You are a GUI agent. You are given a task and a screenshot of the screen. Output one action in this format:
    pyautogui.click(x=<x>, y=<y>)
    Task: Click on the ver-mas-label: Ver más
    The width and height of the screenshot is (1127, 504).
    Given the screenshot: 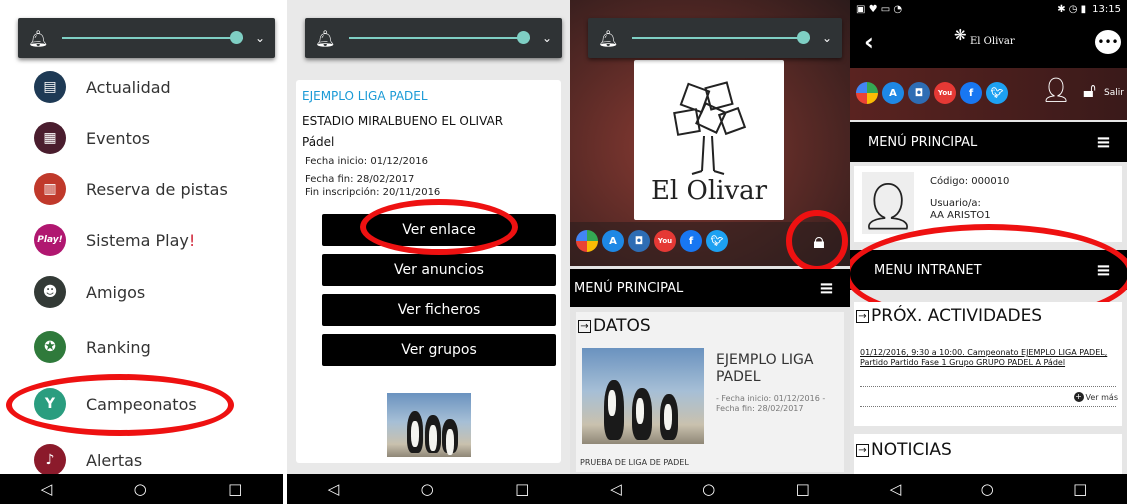 What is the action you would take?
    pyautogui.click(x=1101, y=397)
    